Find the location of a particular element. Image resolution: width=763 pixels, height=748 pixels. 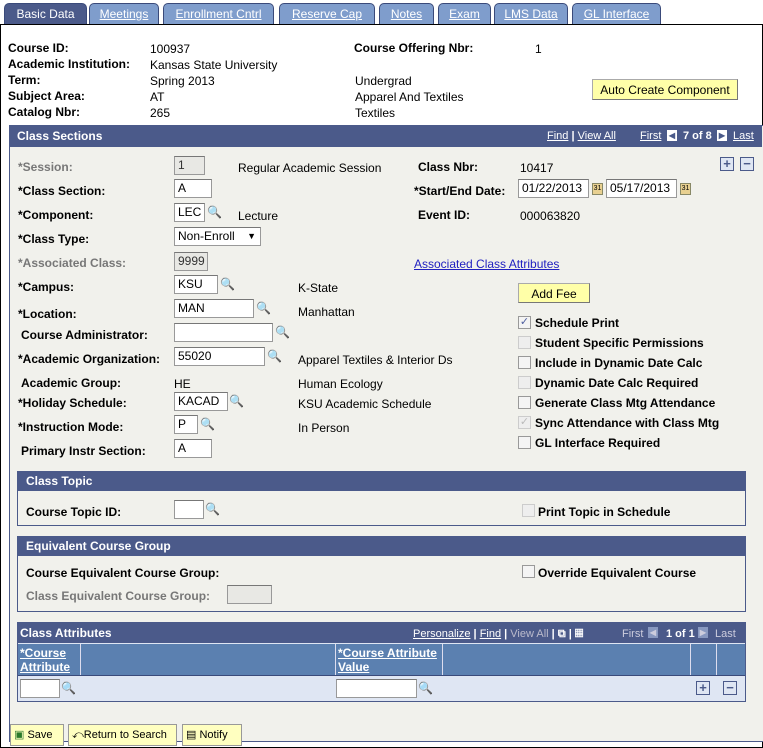

location-field: MAN is located at coordinates (214, 308).